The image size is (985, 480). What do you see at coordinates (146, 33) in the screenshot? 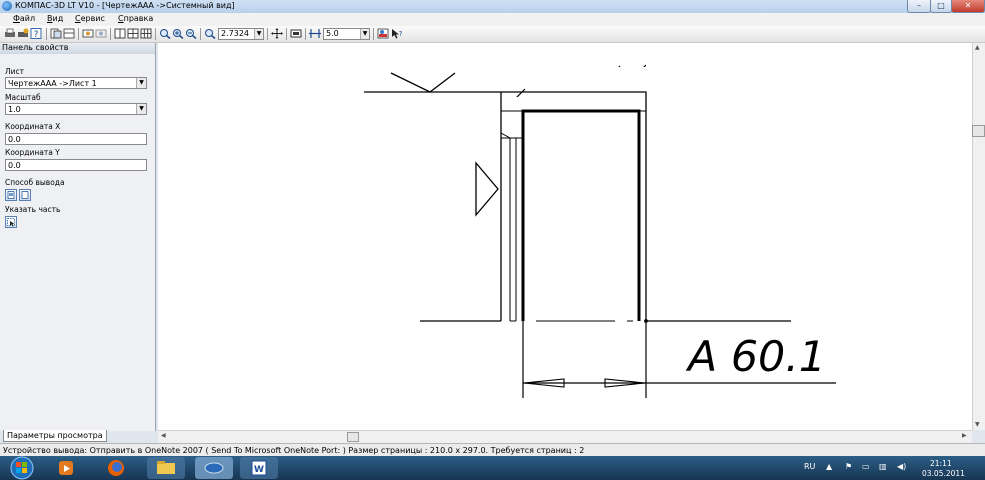
I see `grid-four-icon` at bounding box center [146, 33].